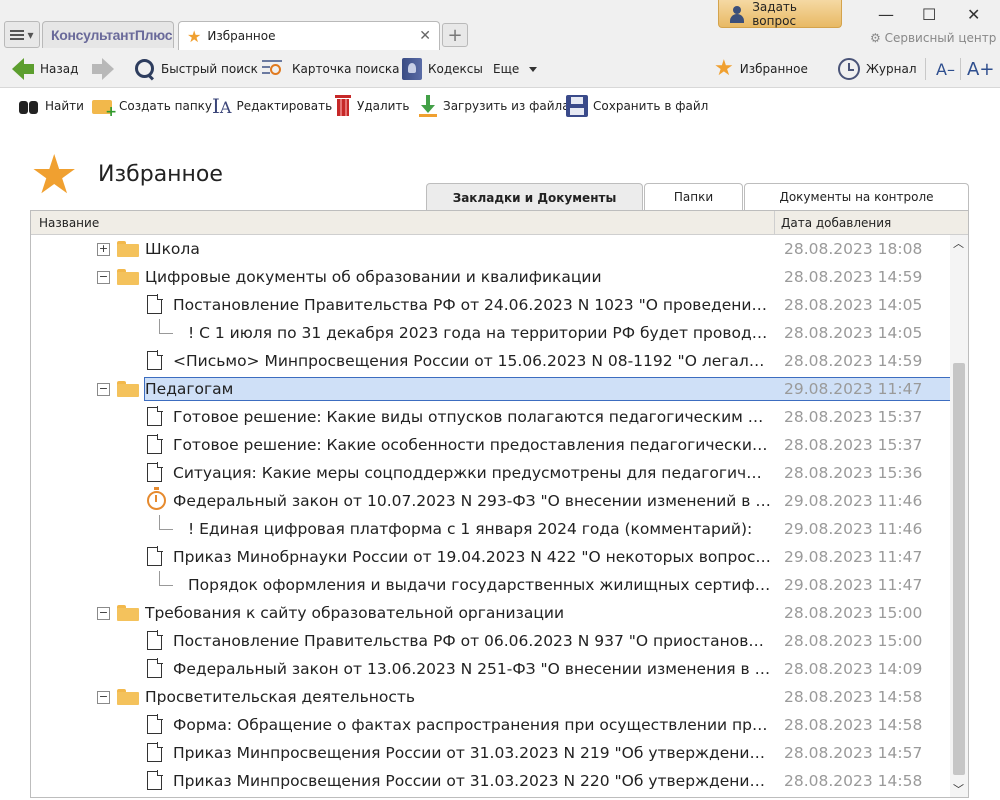 This screenshot has height=800, width=1000. What do you see at coordinates (491, 389) in the screenshot?
I see `tree-folder-row: − Педагогам 29.08.2023 11:47` at bounding box center [491, 389].